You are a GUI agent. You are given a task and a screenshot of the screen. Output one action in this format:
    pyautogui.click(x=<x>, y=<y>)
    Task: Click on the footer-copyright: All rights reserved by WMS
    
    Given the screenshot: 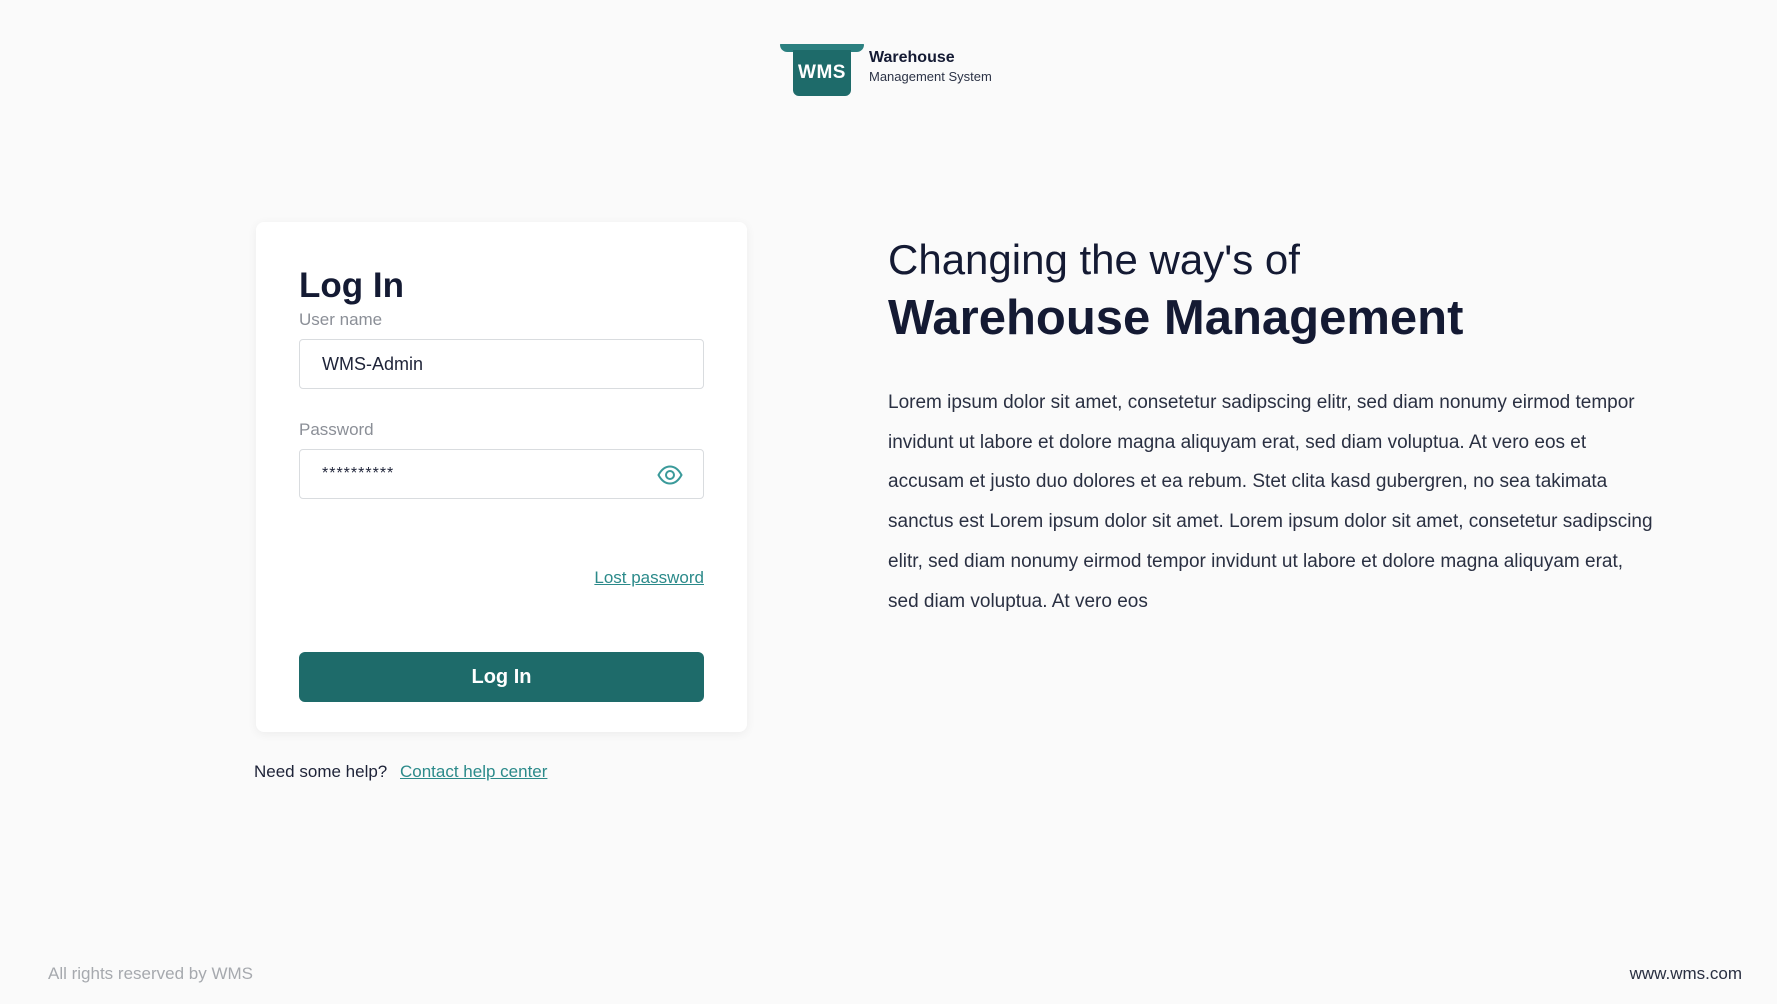 What is the action you would take?
    pyautogui.click(x=150, y=973)
    